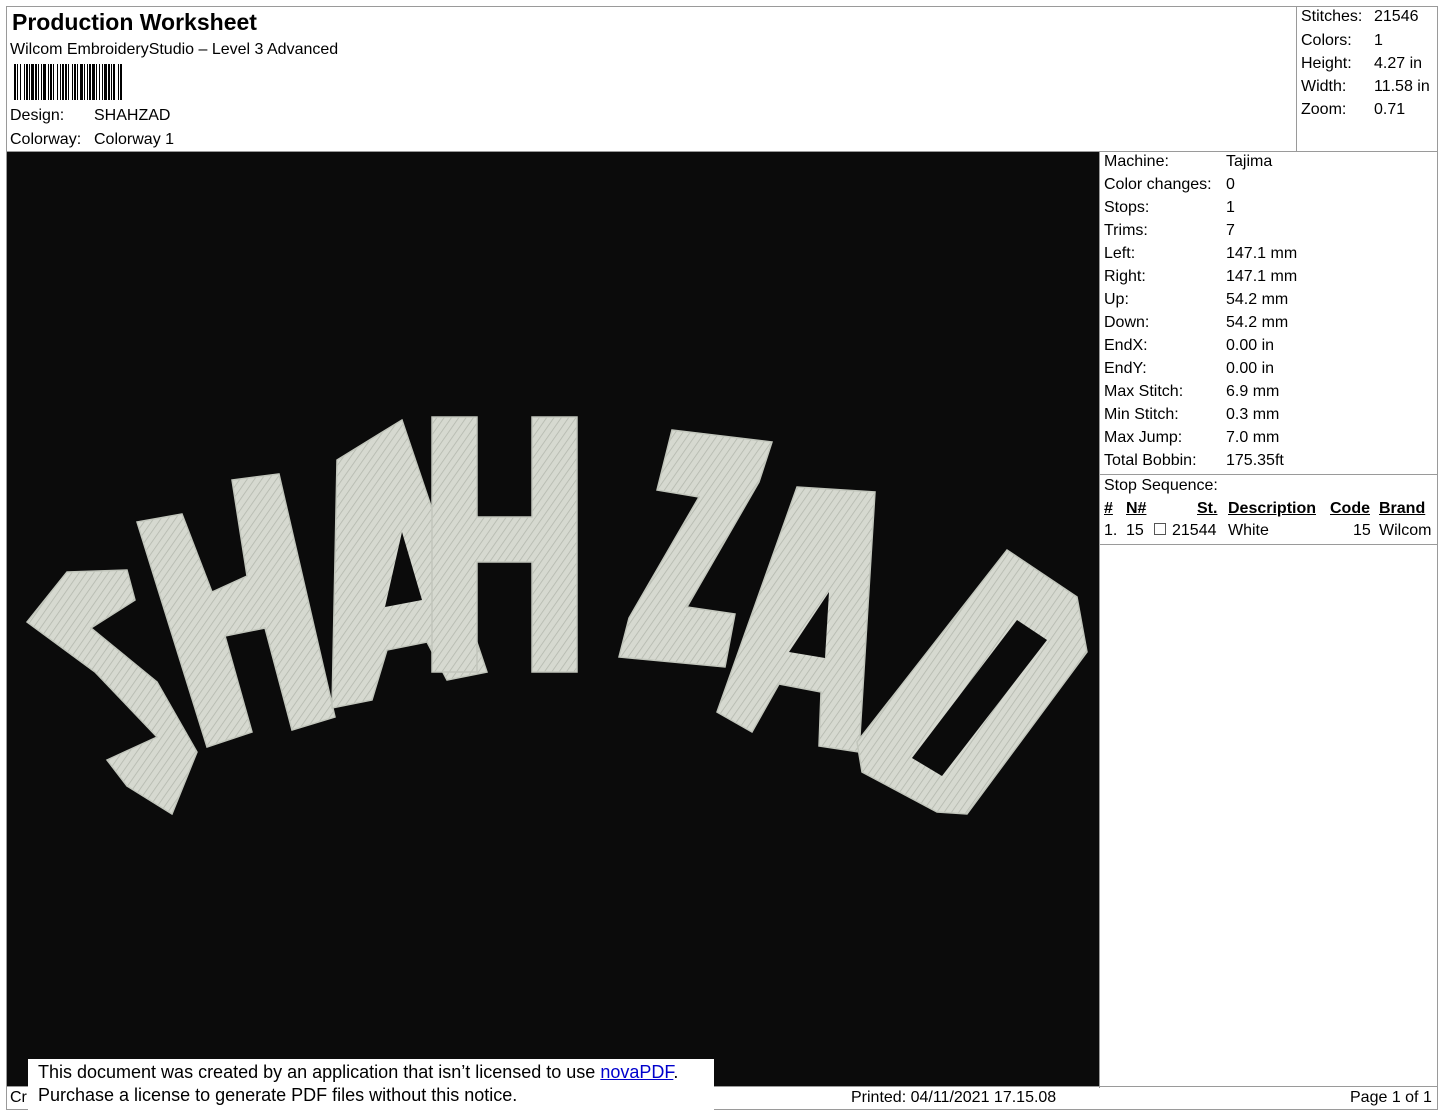 The image size is (1445, 1117). I want to click on summary-label: Width:, so click(1324, 86).